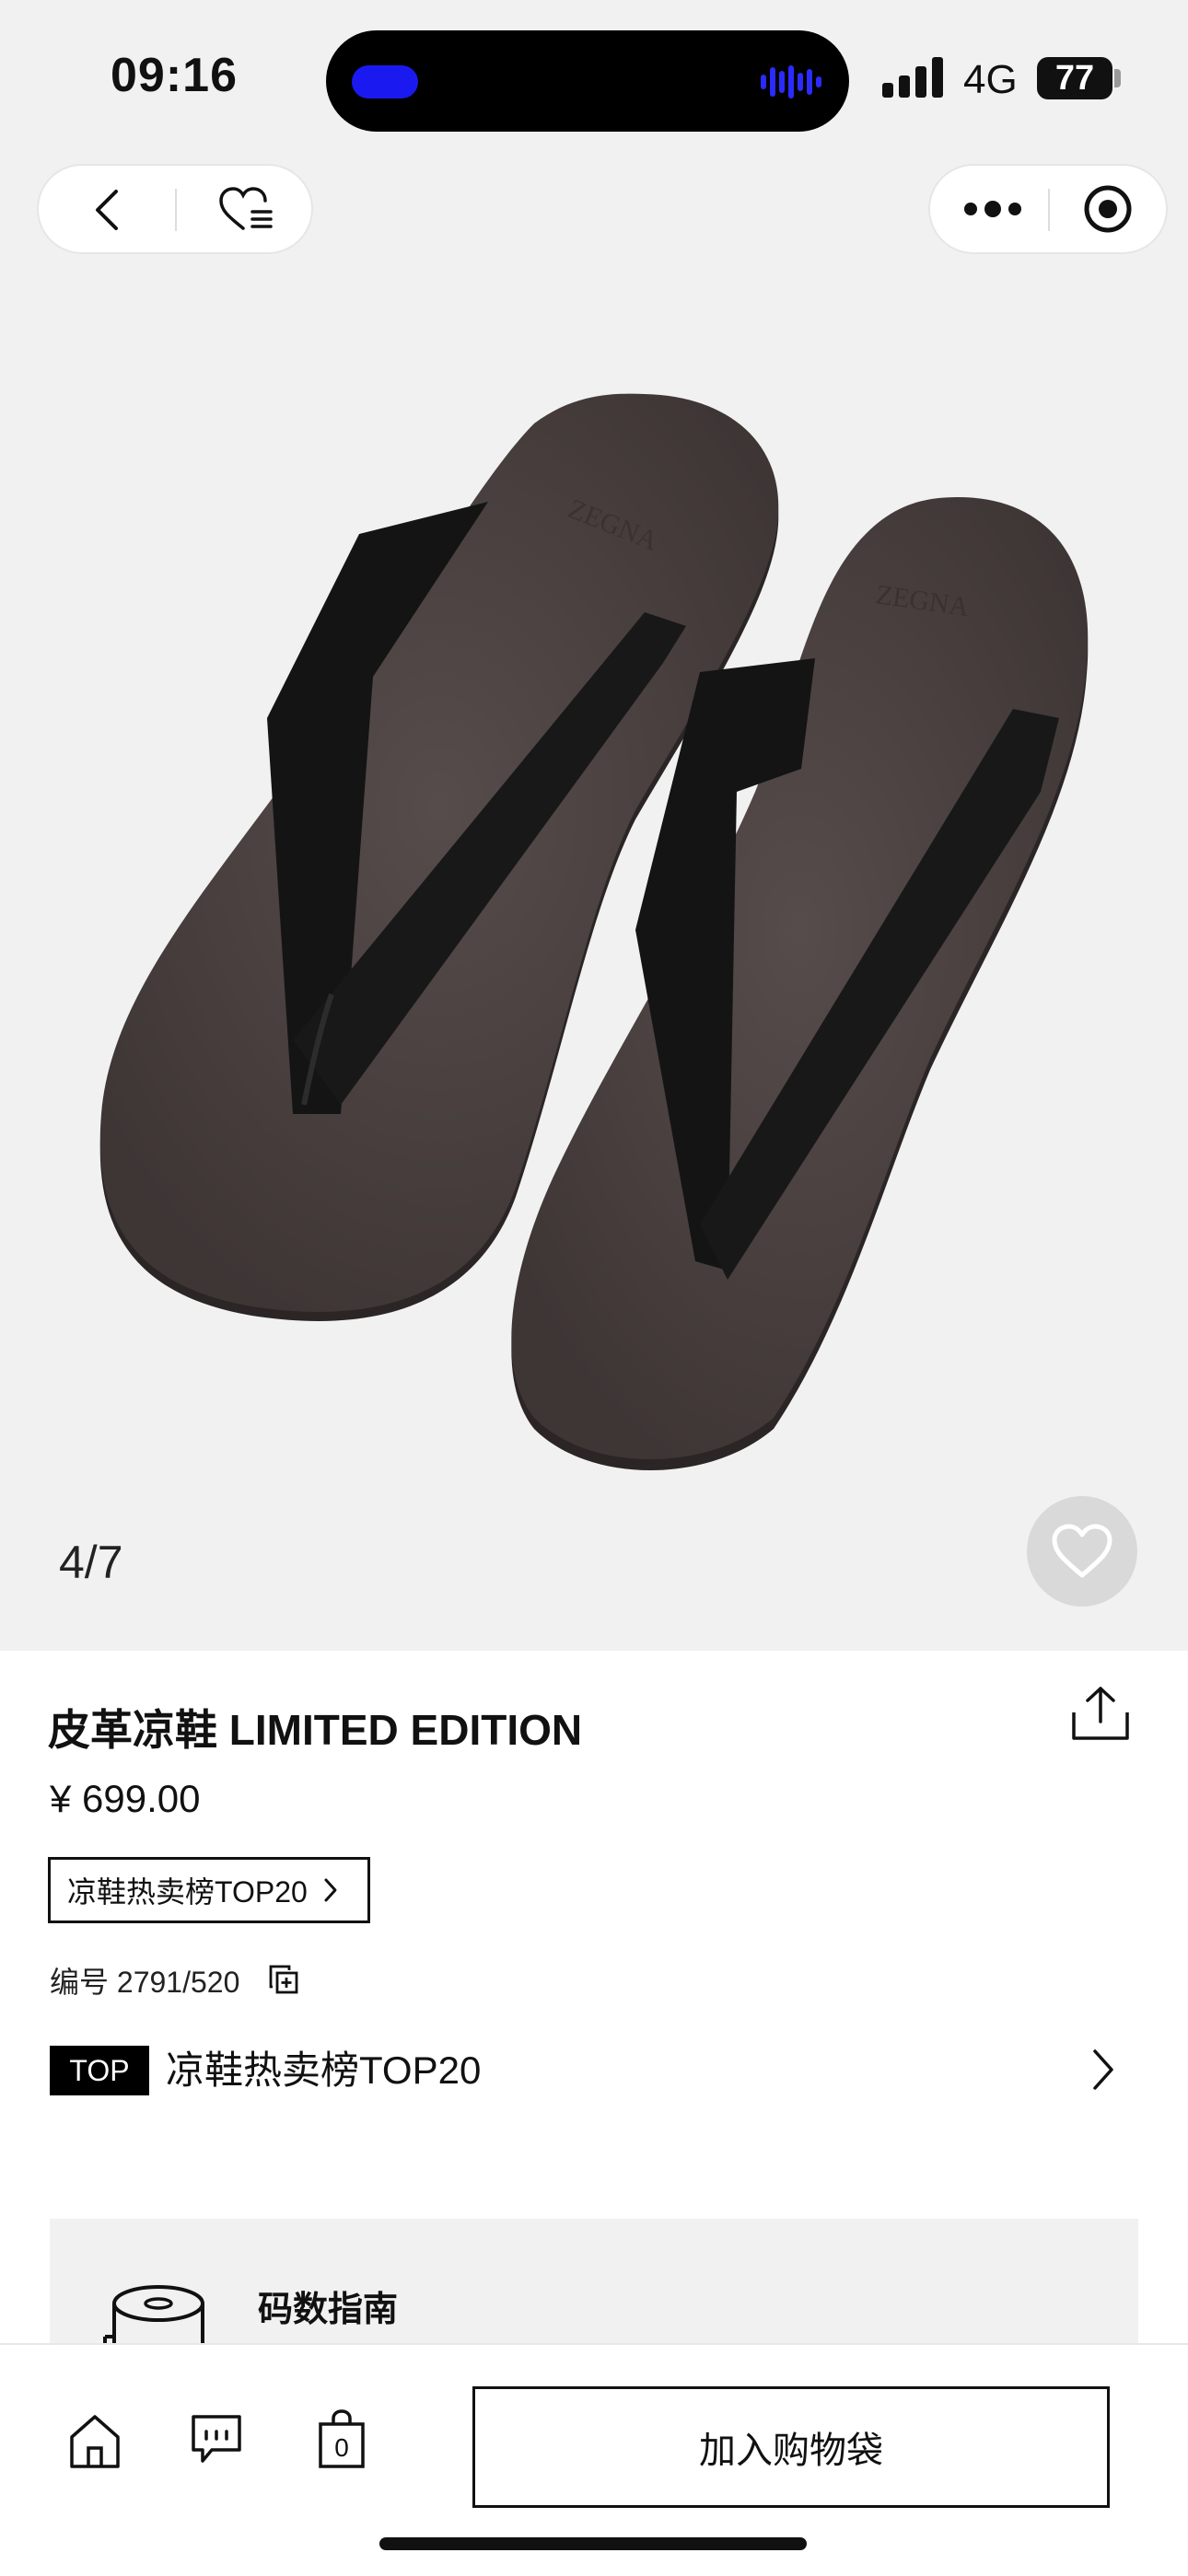 The height and width of the screenshot is (2576, 1188). I want to click on signal-icon, so click(912, 77).